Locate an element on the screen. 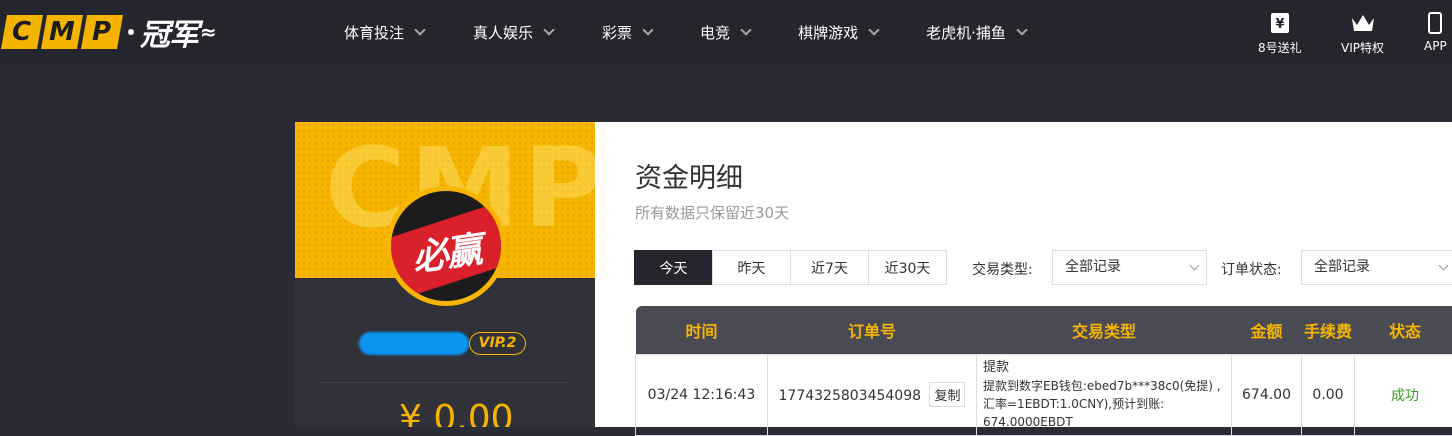  avatar: 必赢 is located at coordinates (446, 246).